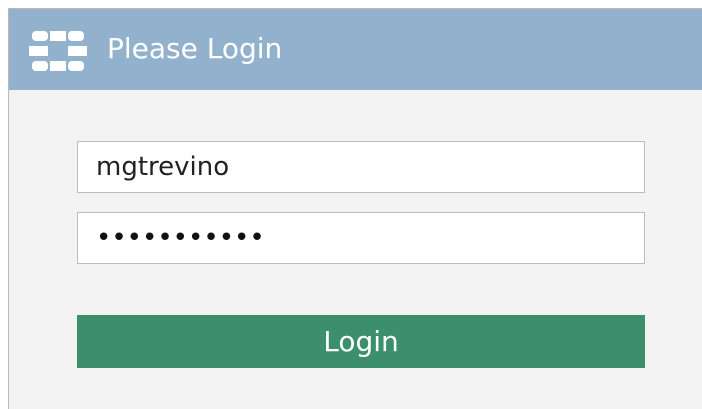  I want to click on fortinet-logo-icon, so click(58, 51).